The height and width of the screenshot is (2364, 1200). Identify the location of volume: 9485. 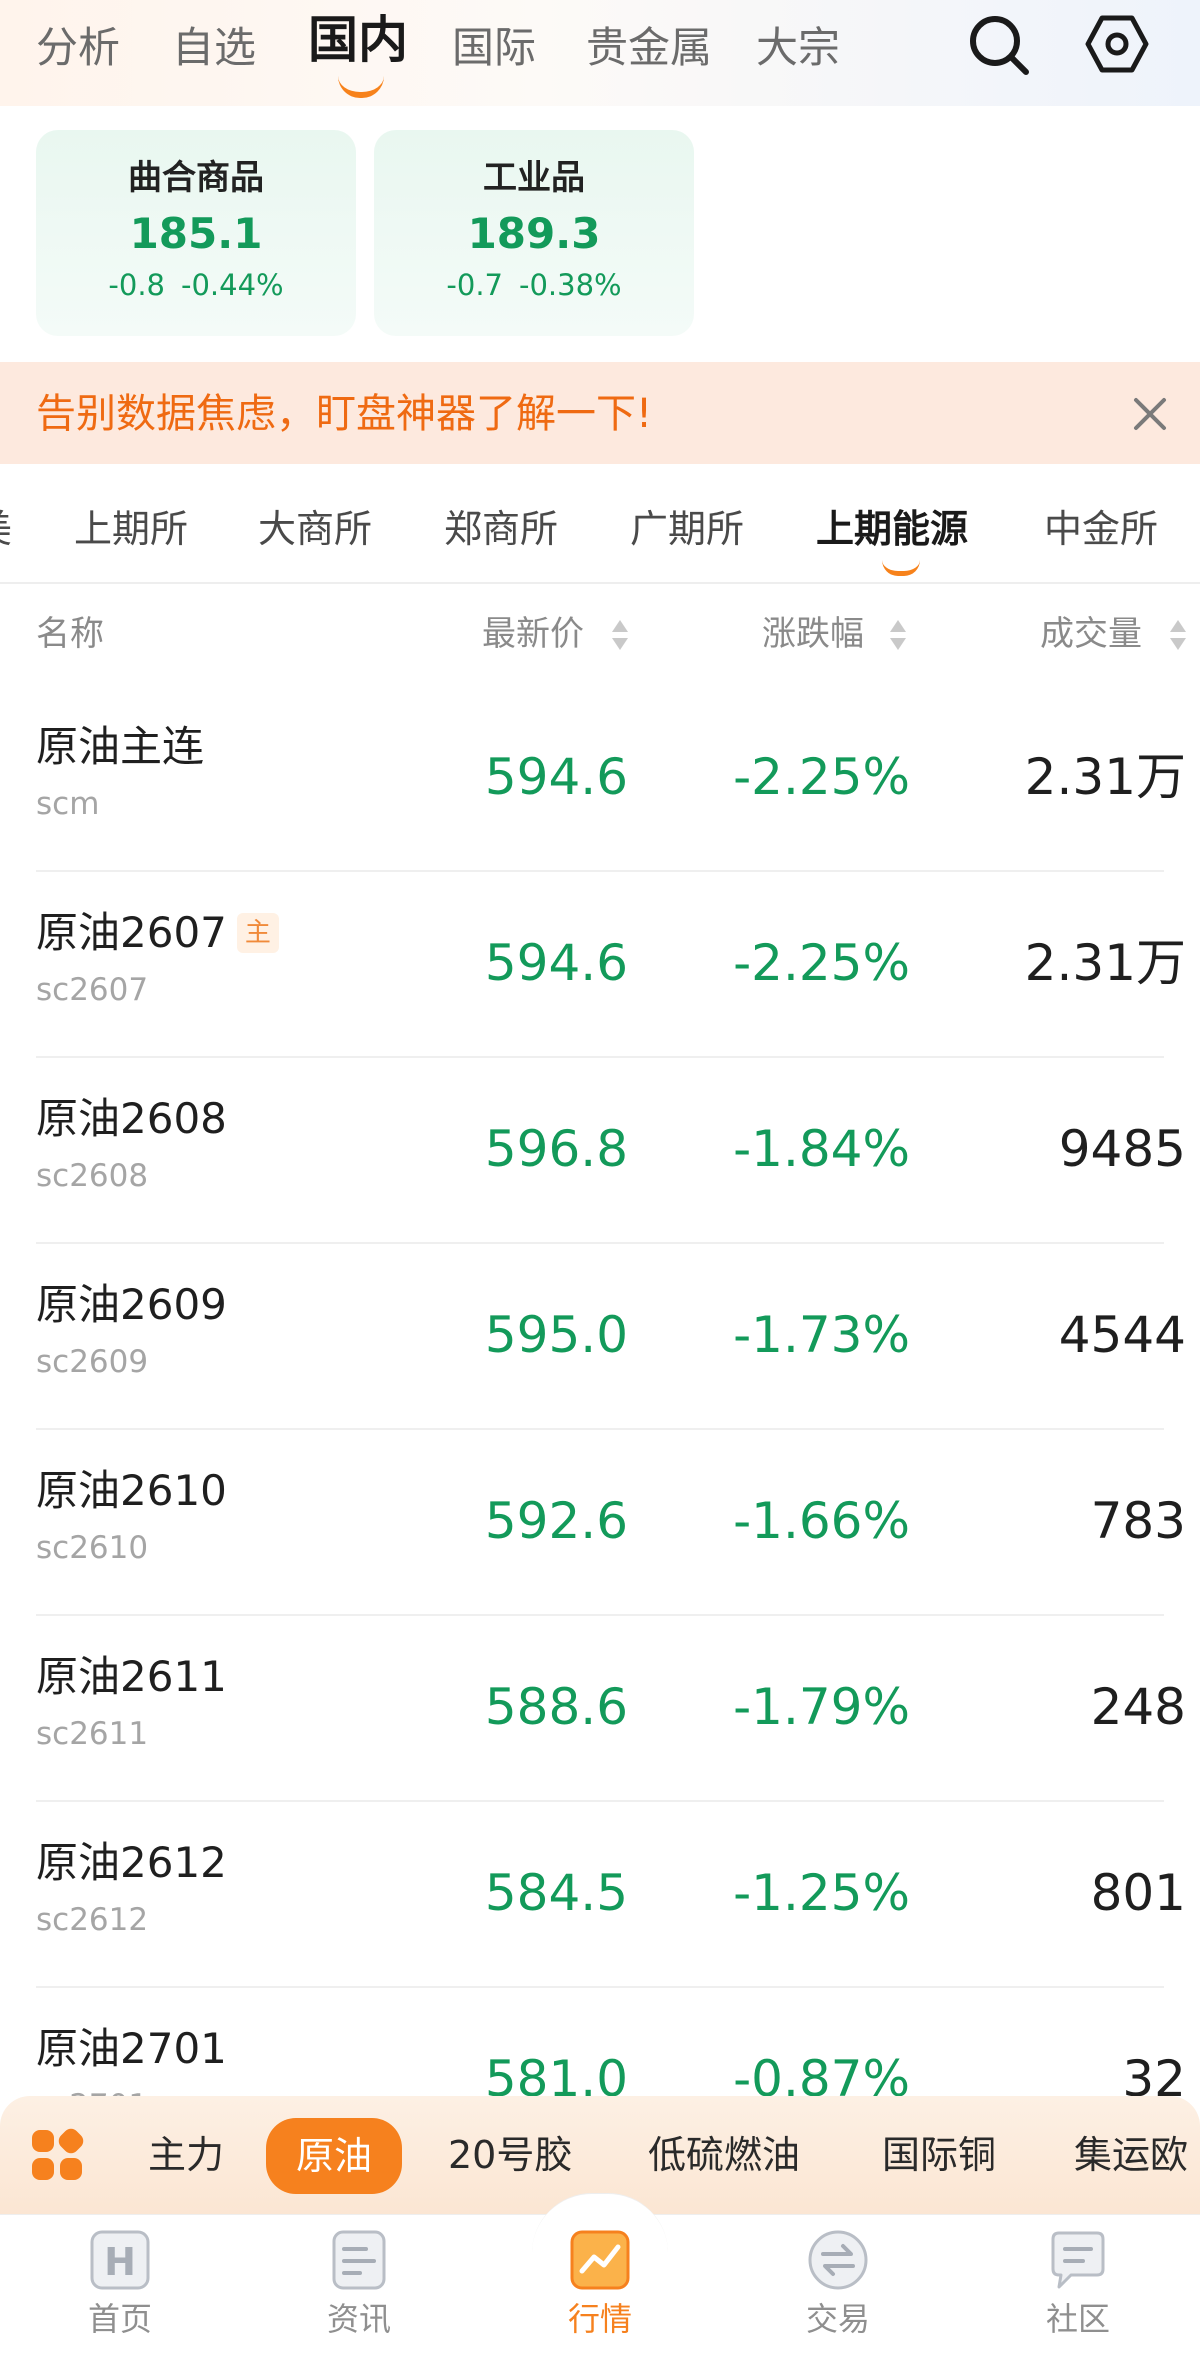
(1122, 1149).